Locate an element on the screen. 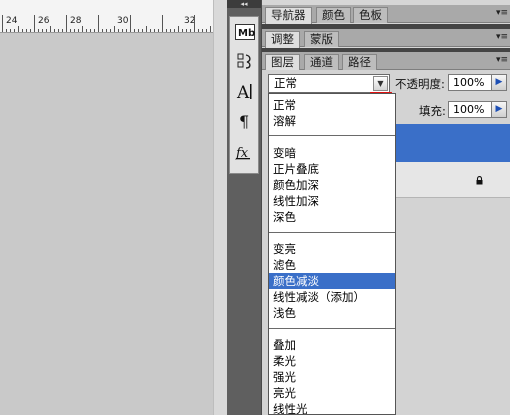 The height and width of the screenshot is (415, 510). opacity-label: 不透明度: is located at coordinates (420, 84).